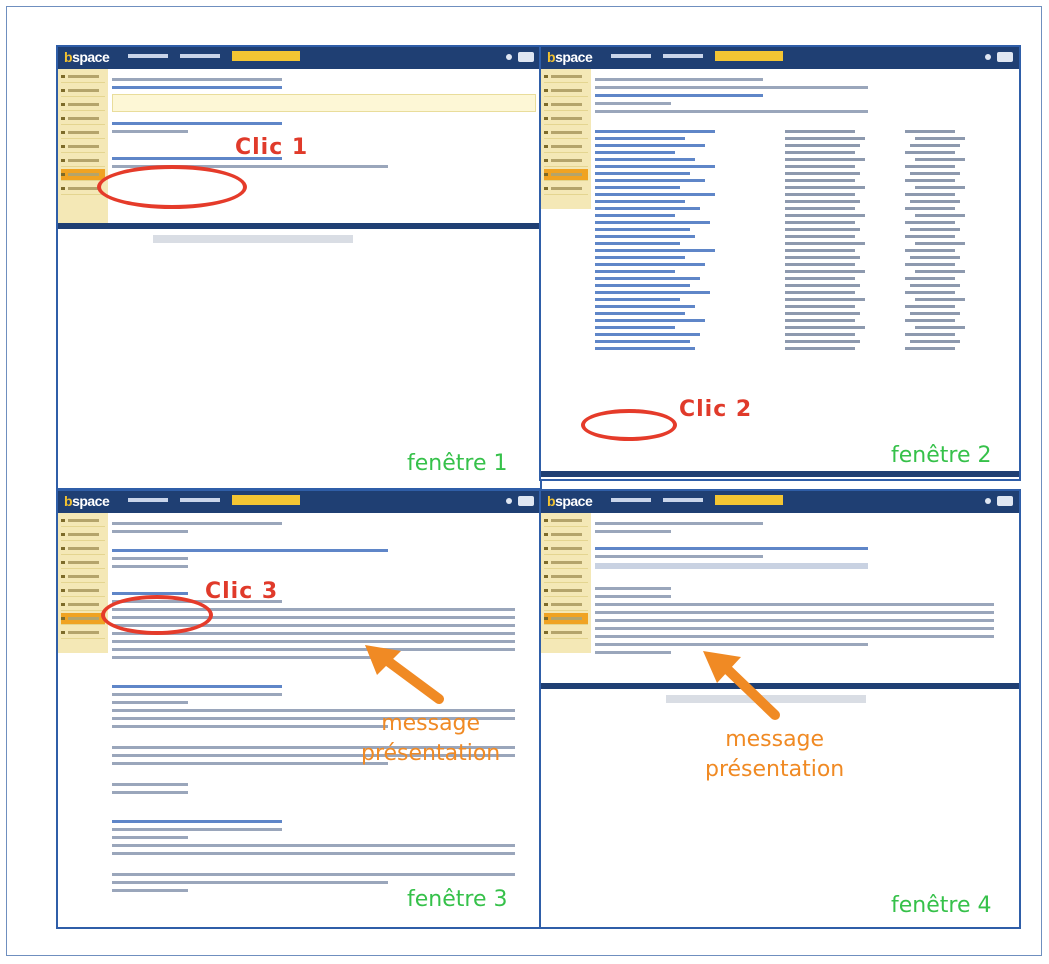  Describe the element at coordinates (324, 123) in the screenshot. I see `forum-content` at that location.